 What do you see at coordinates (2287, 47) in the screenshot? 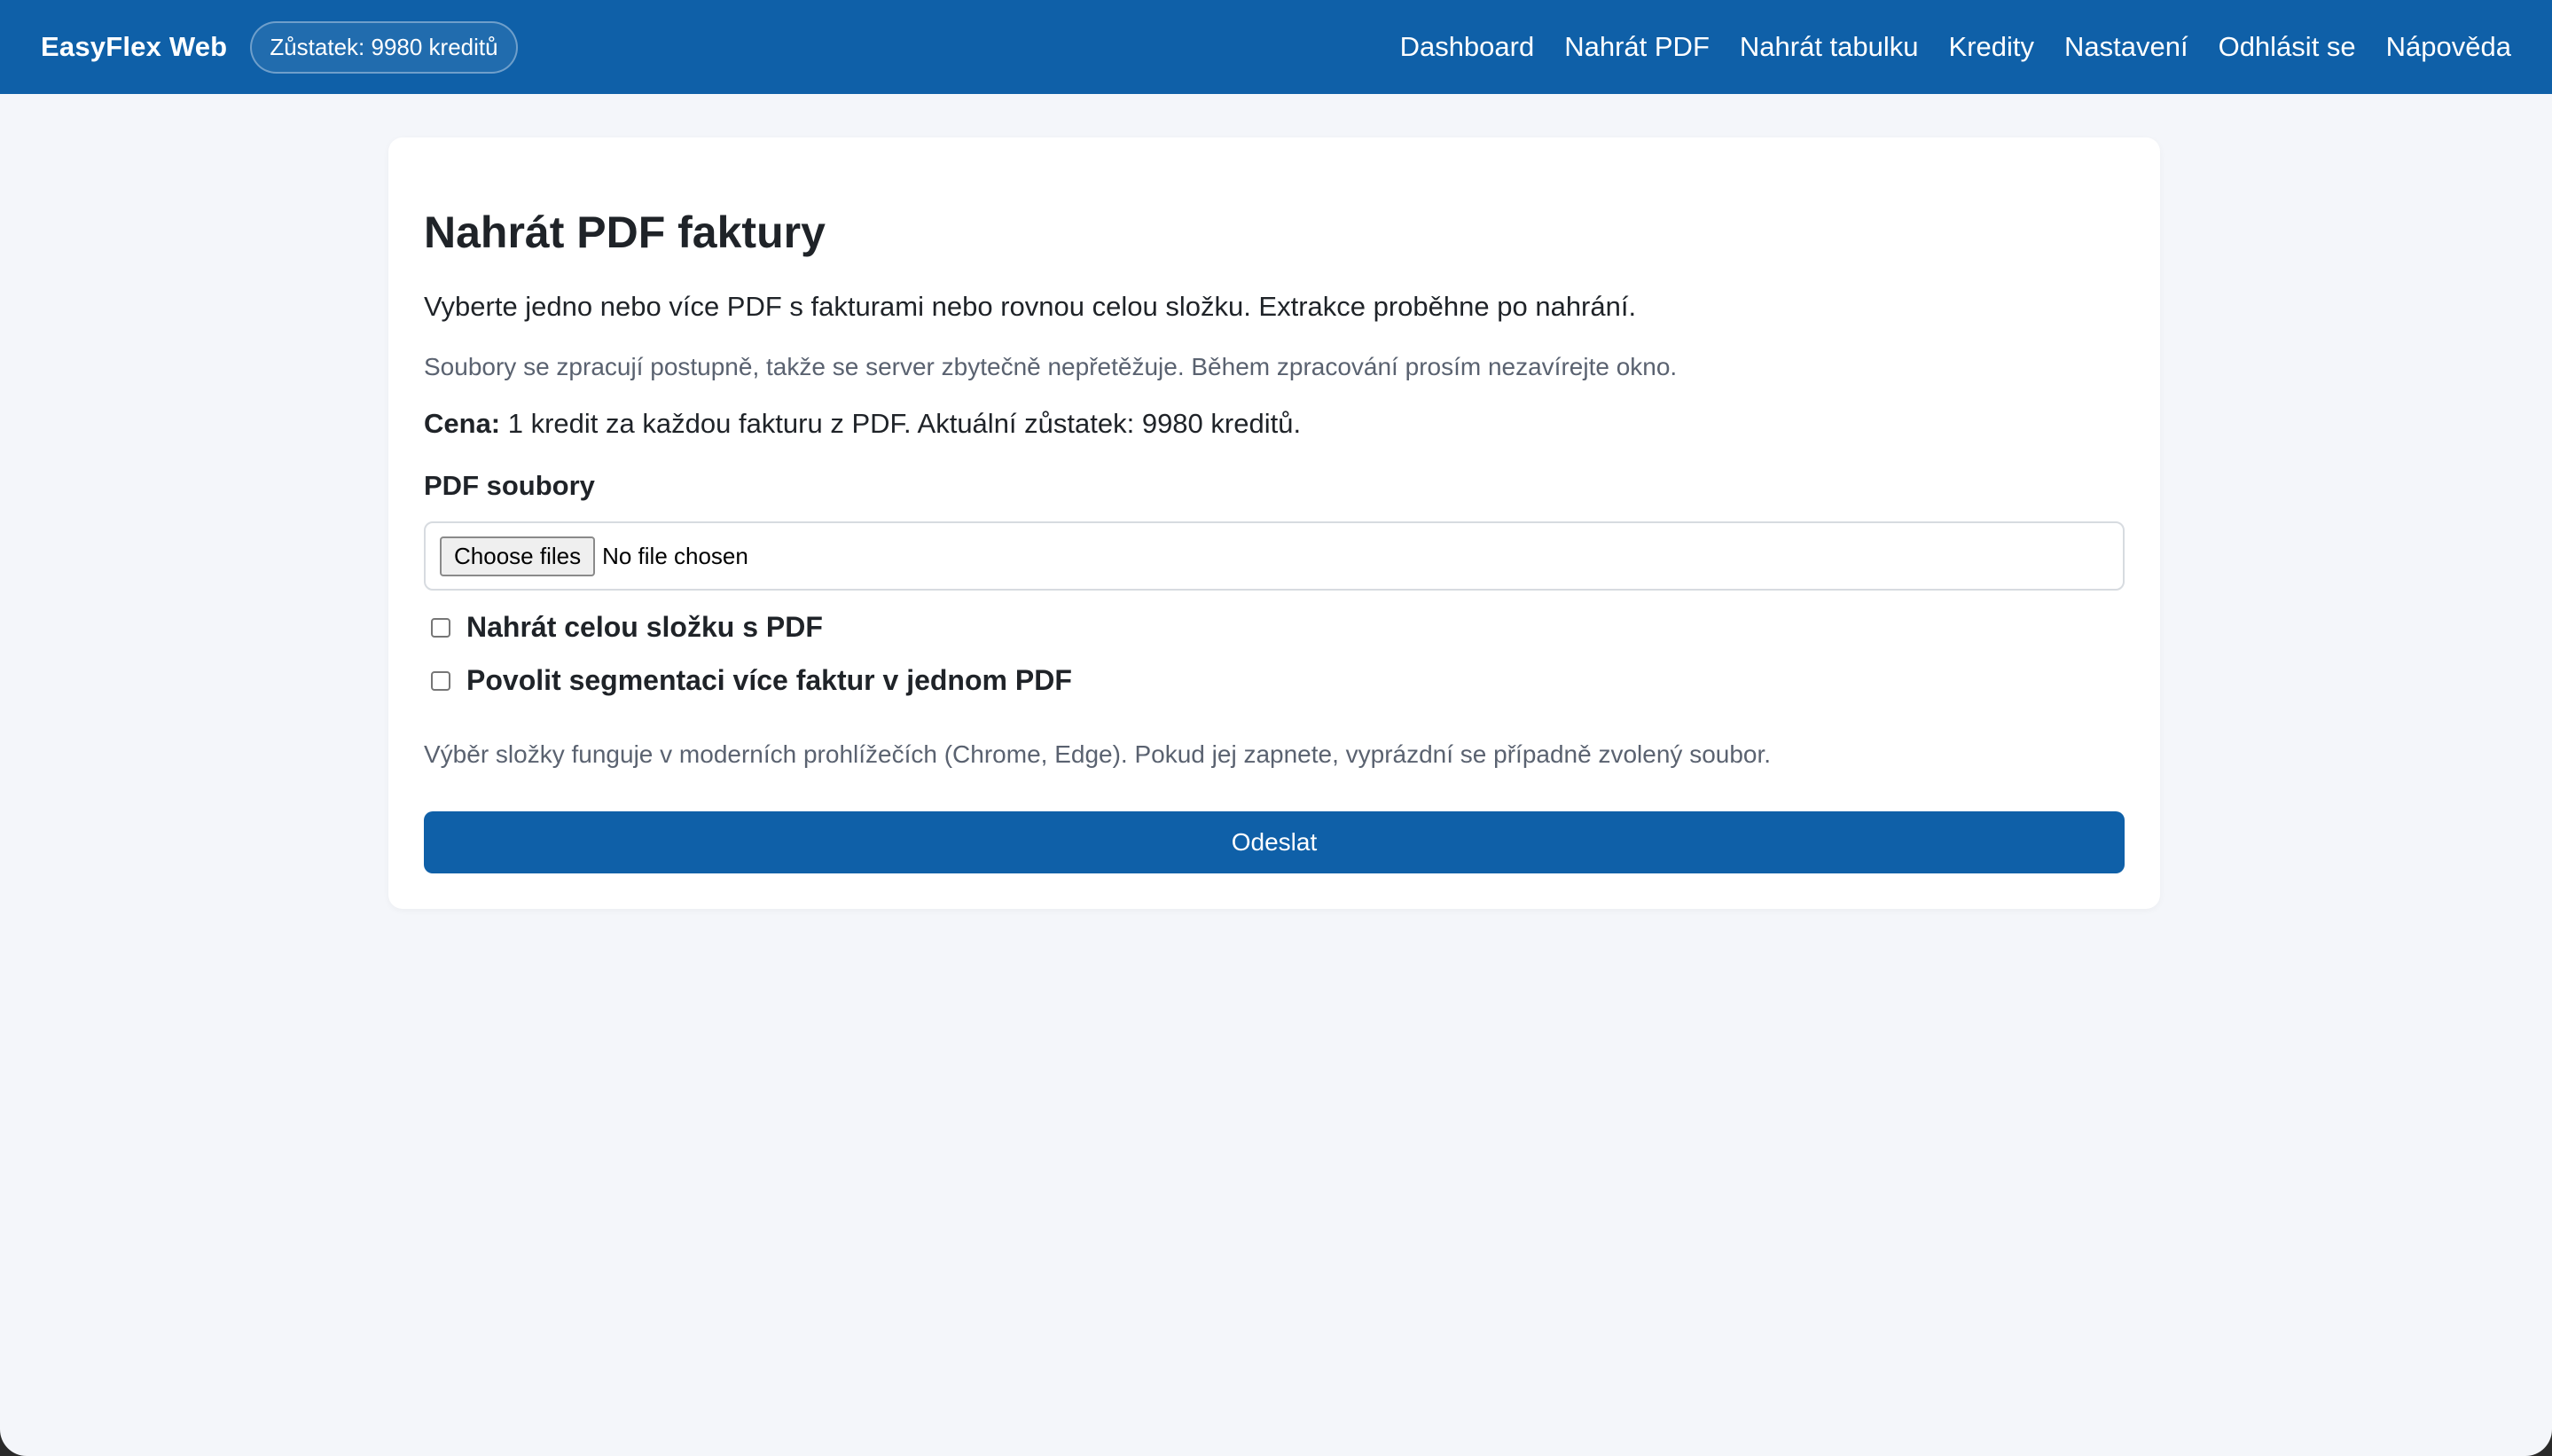
I see `nav-logout: Odhlásit se` at bounding box center [2287, 47].